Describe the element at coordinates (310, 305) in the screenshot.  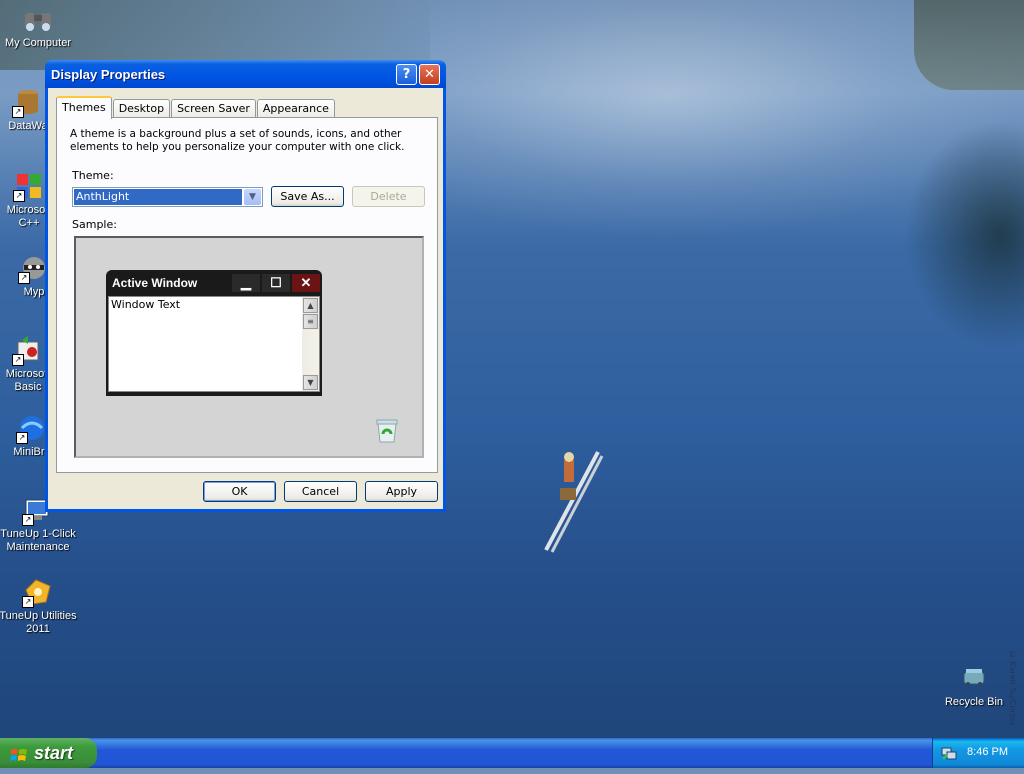
I see `scroll-up-icon: ▲` at that location.